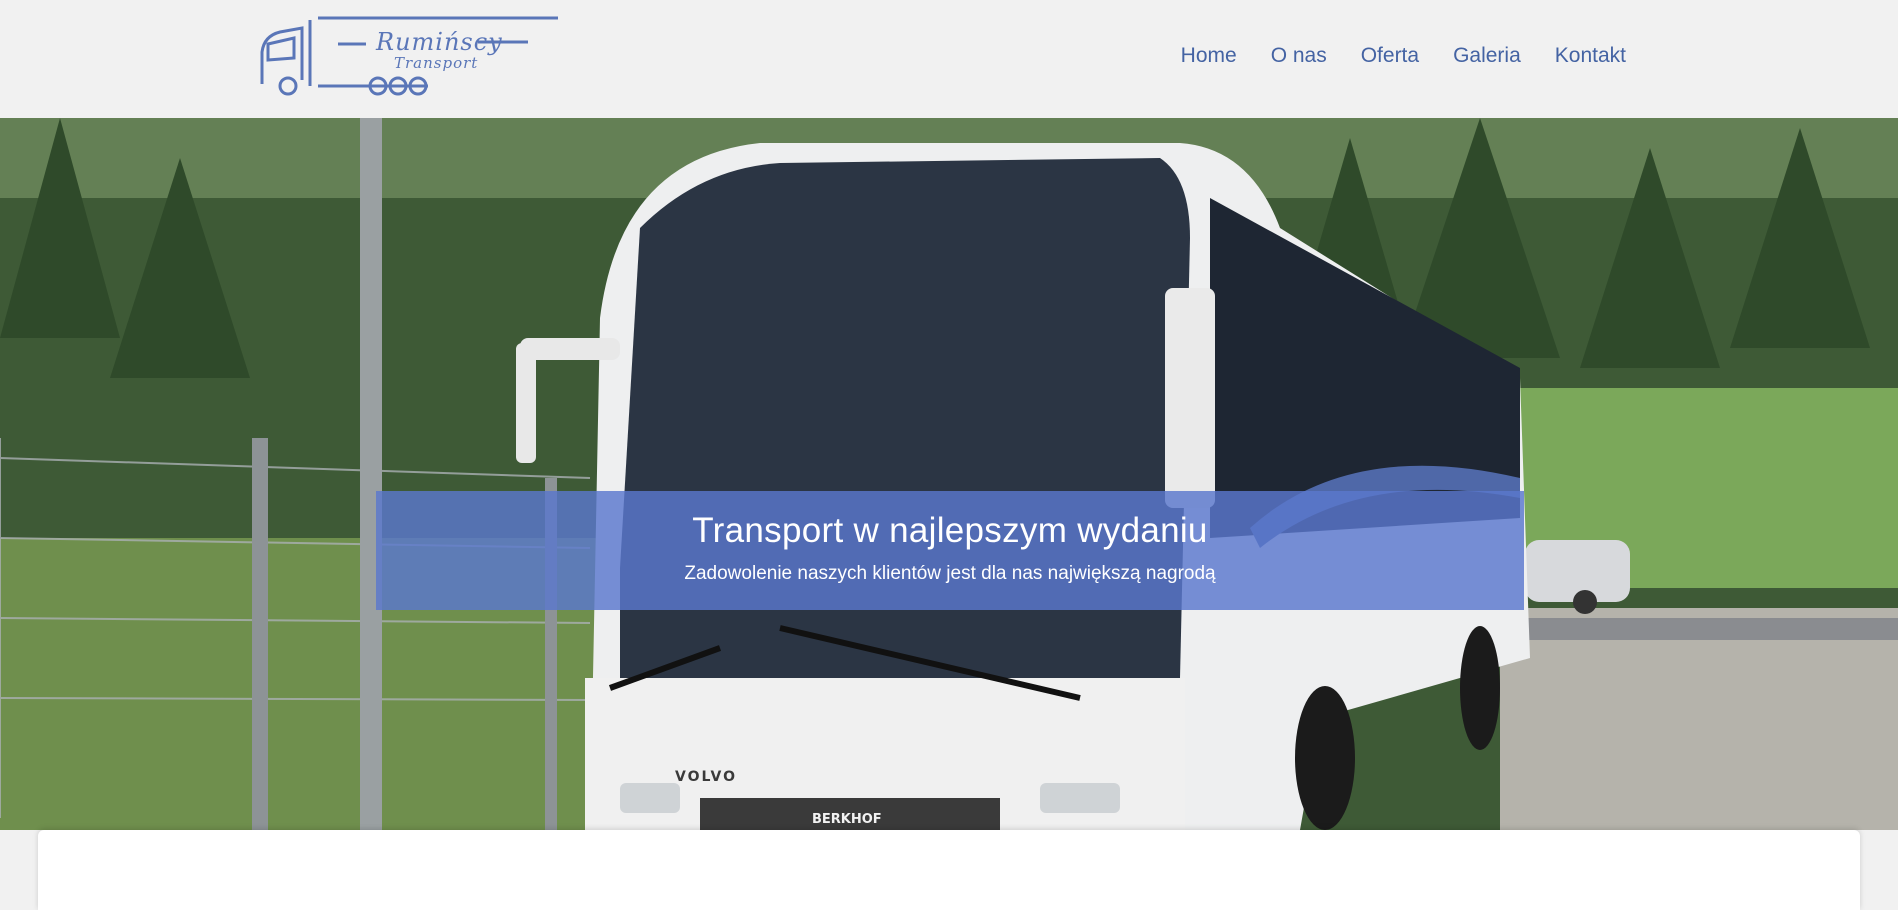 Image resolution: width=1898 pixels, height=910 pixels. I want to click on logo-text-sub: Transport, so click(436, 63).